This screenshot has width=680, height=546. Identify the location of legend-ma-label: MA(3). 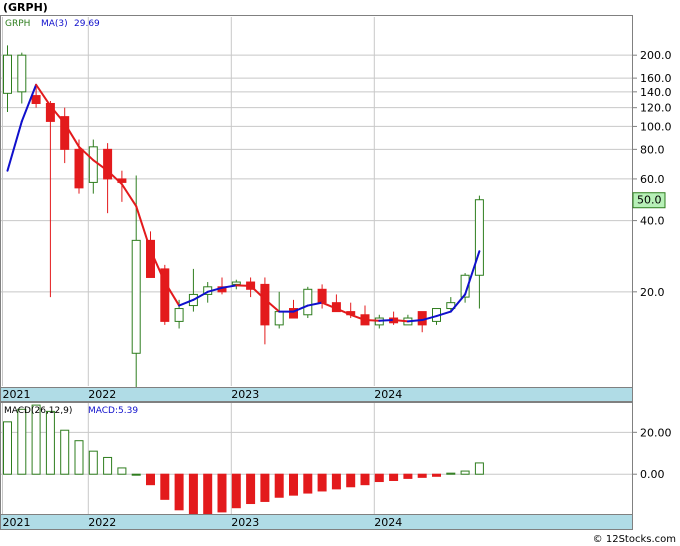
(54, 24).